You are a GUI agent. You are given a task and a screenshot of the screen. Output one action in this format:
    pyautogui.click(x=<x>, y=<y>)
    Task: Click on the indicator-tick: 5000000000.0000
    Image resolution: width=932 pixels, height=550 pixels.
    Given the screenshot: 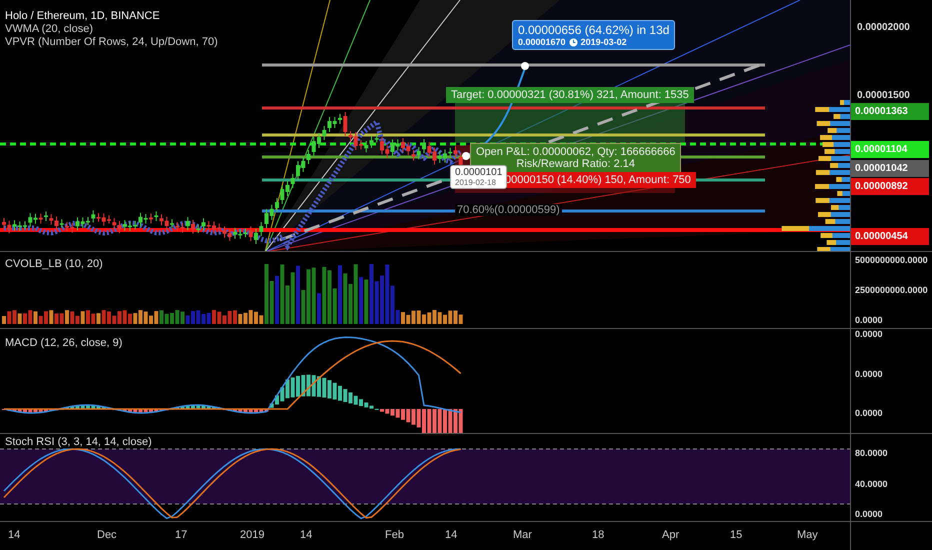 What is the action you would take?
    pyautogui.click(x=892, y=260)
    